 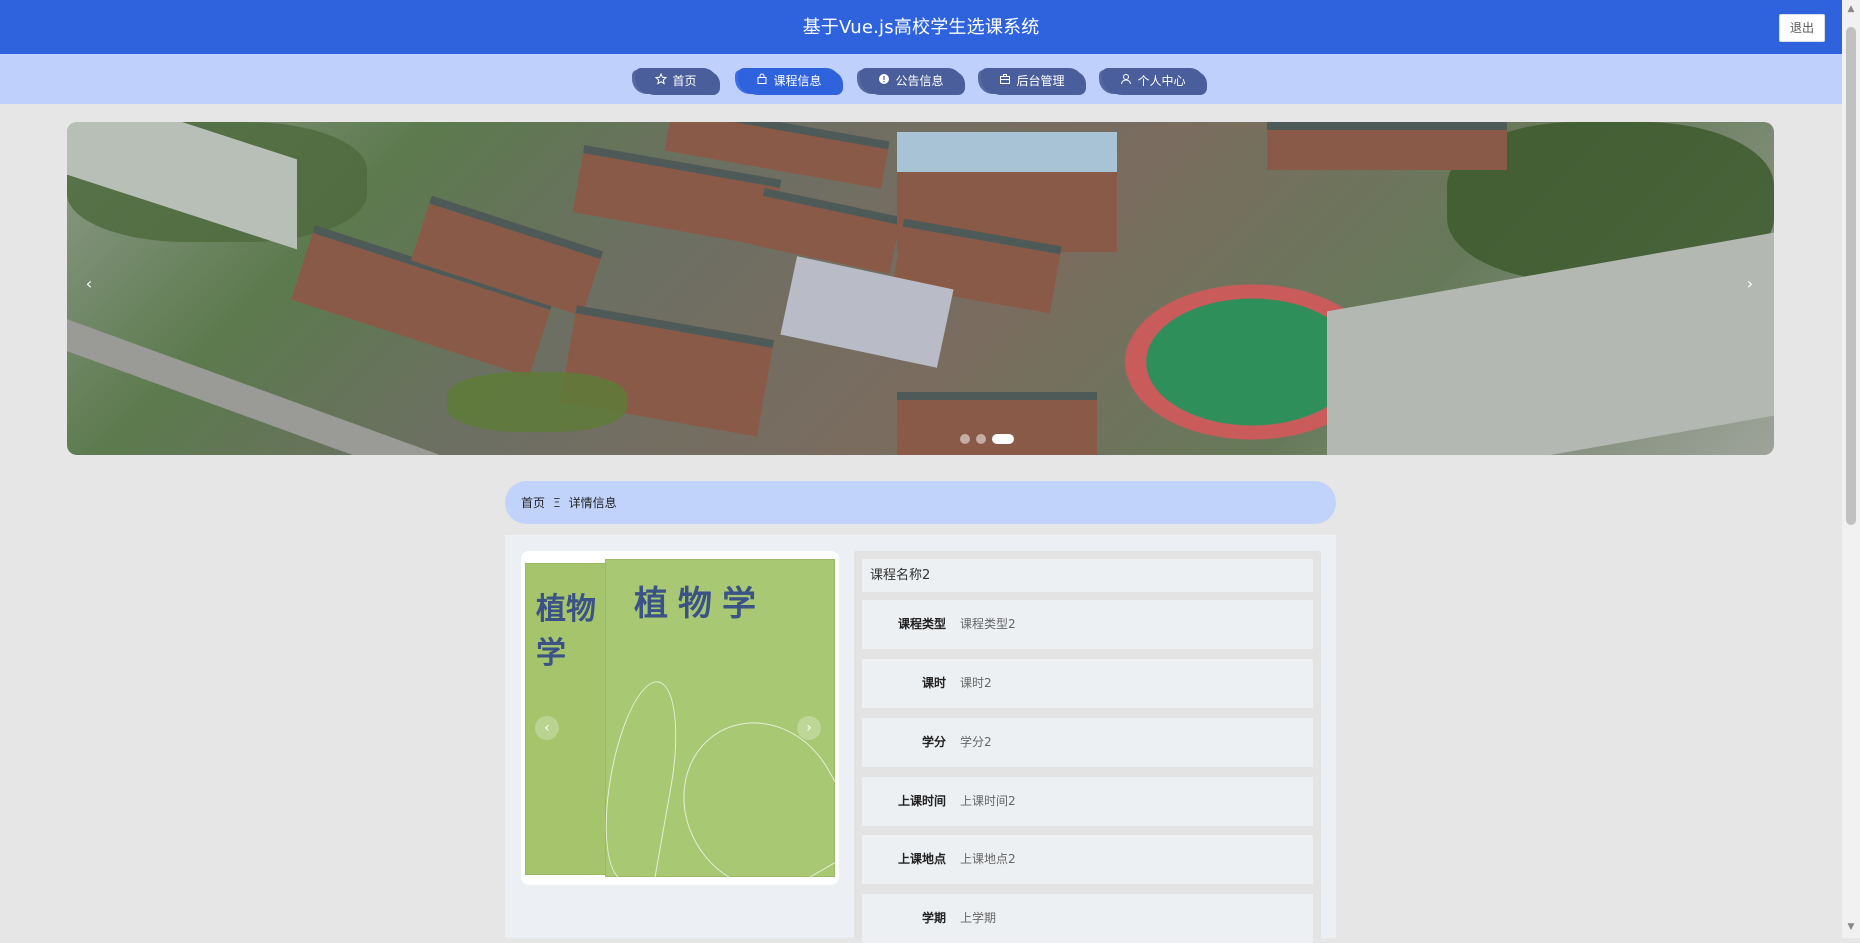 I want to click on nav-item-admin: 后台管理, so click(x=1032, y=81).